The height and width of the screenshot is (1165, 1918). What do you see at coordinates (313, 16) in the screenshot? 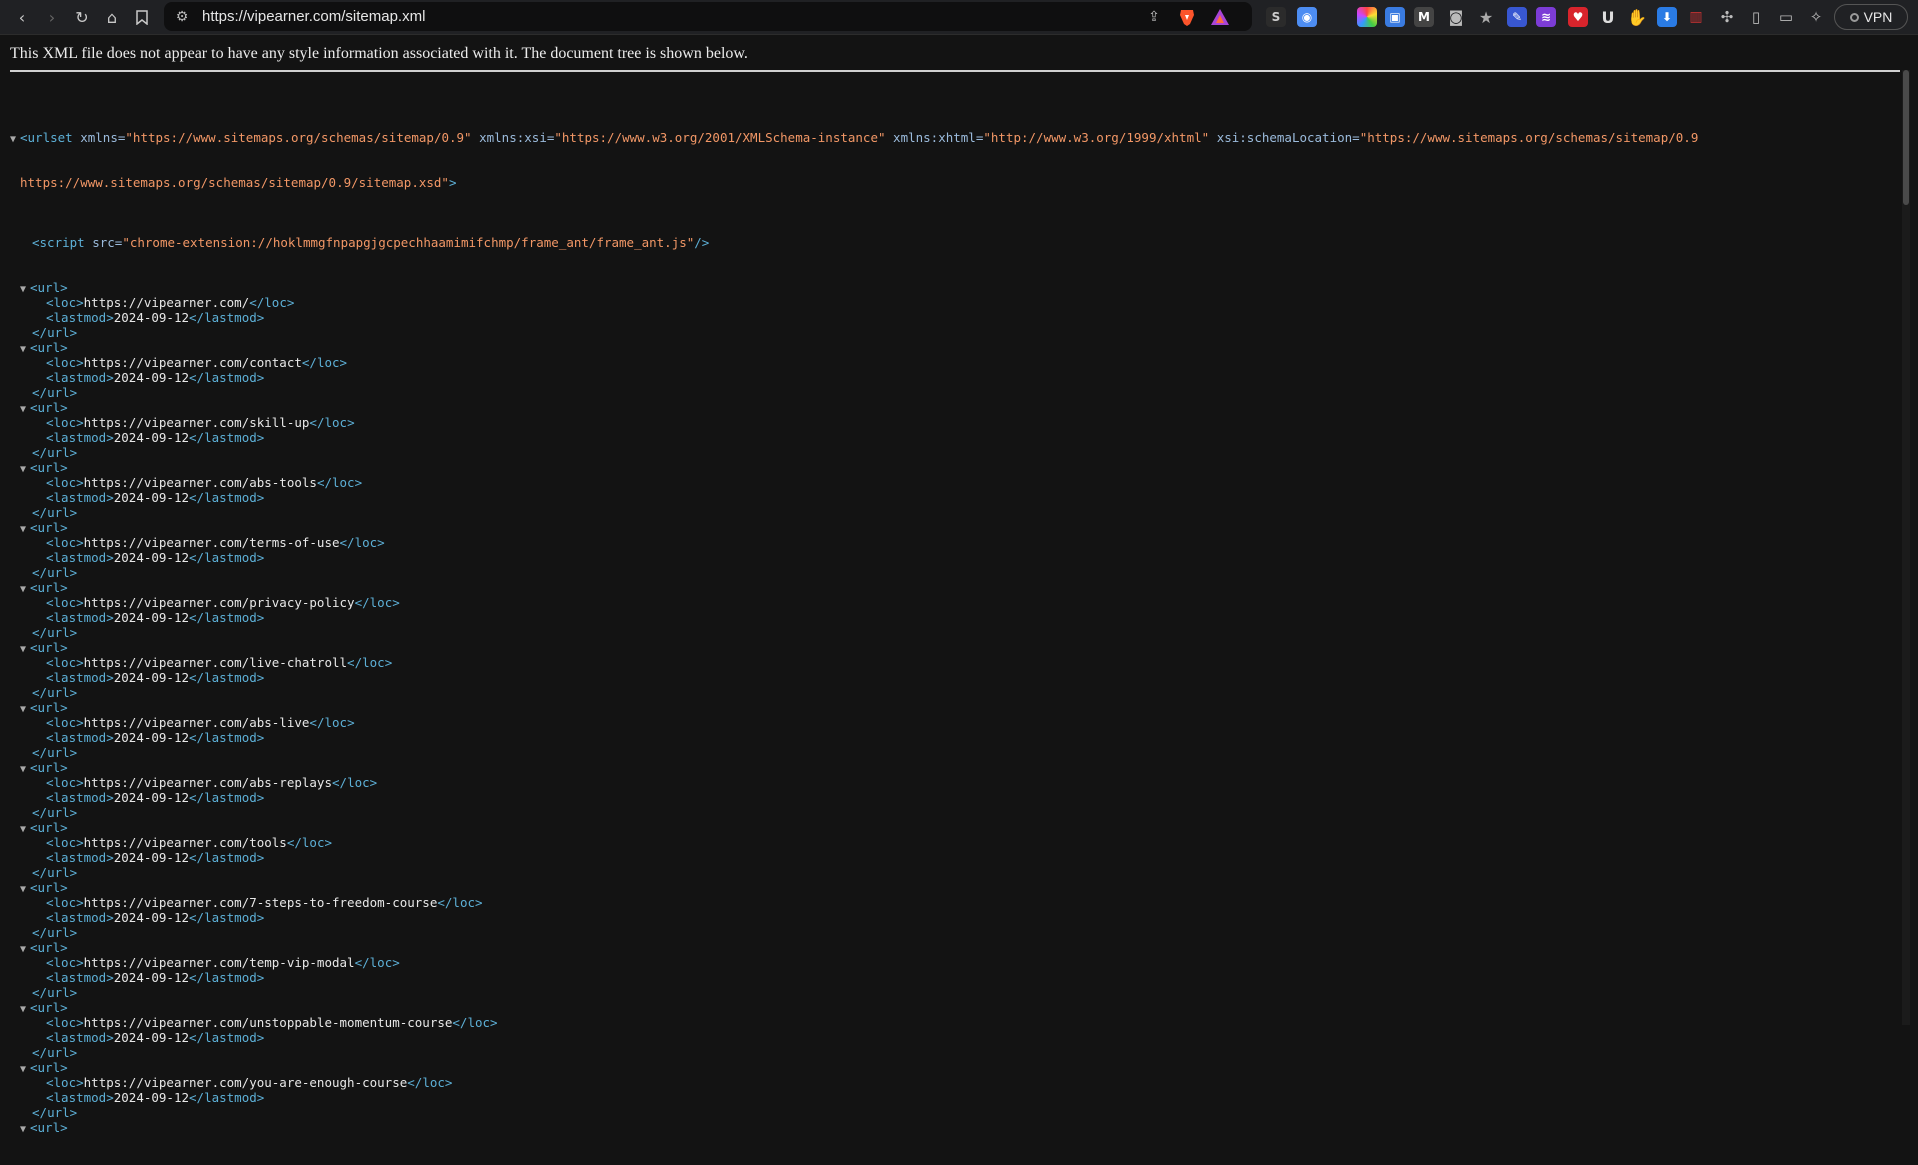
I see `url-text: https://vipearner.com/sitemap.xml` at bounding box center [313, 16].